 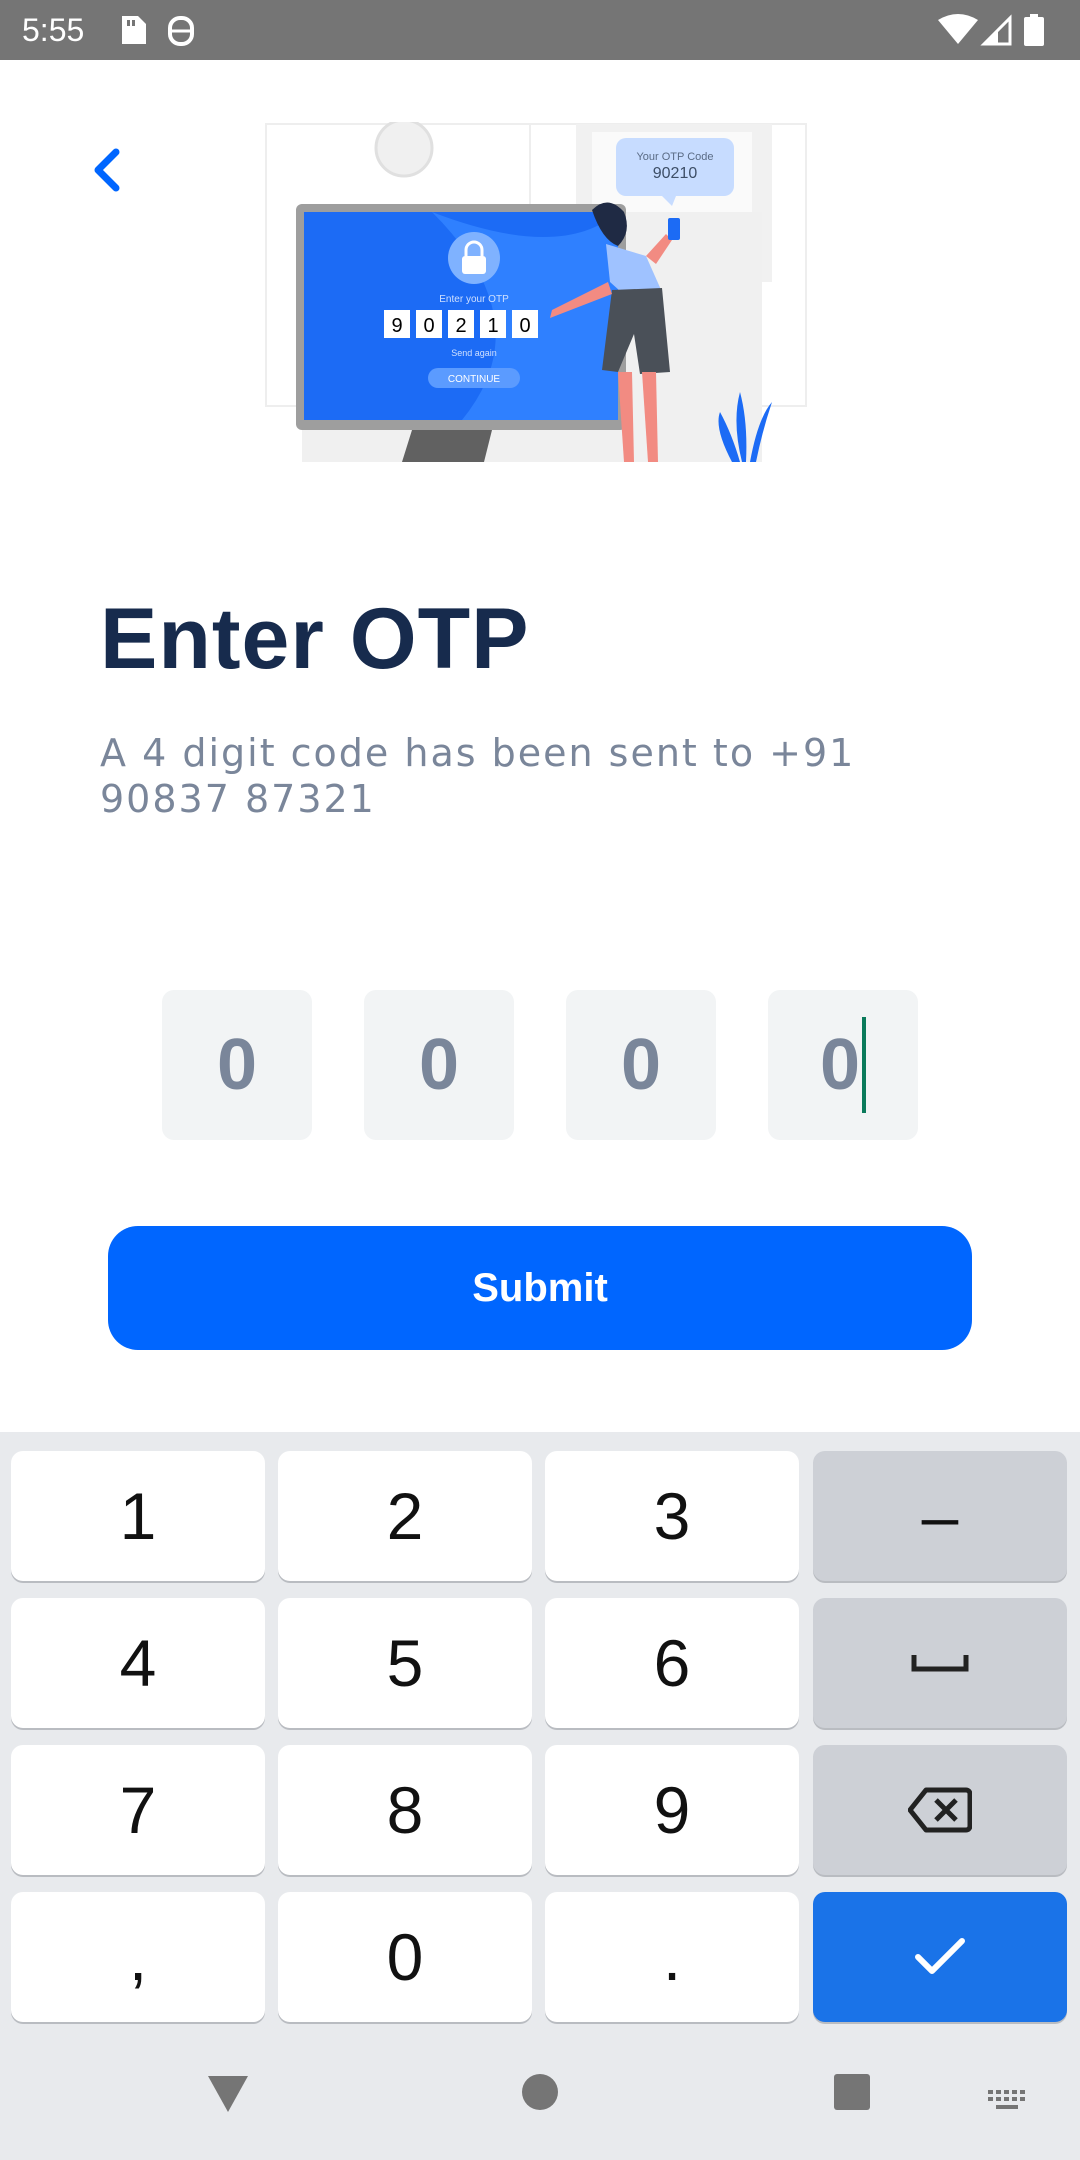 I want to click on illustration-resend: Send again, so click(x=474, y=353).